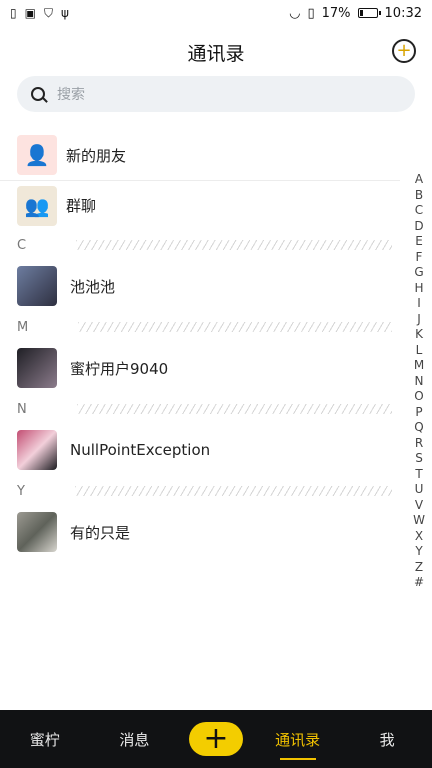 The width and height of the screenshot is (432, 768). Describe the element at coordinates (419, 583) in the screenshot. I see `index-letter: #` at that location.